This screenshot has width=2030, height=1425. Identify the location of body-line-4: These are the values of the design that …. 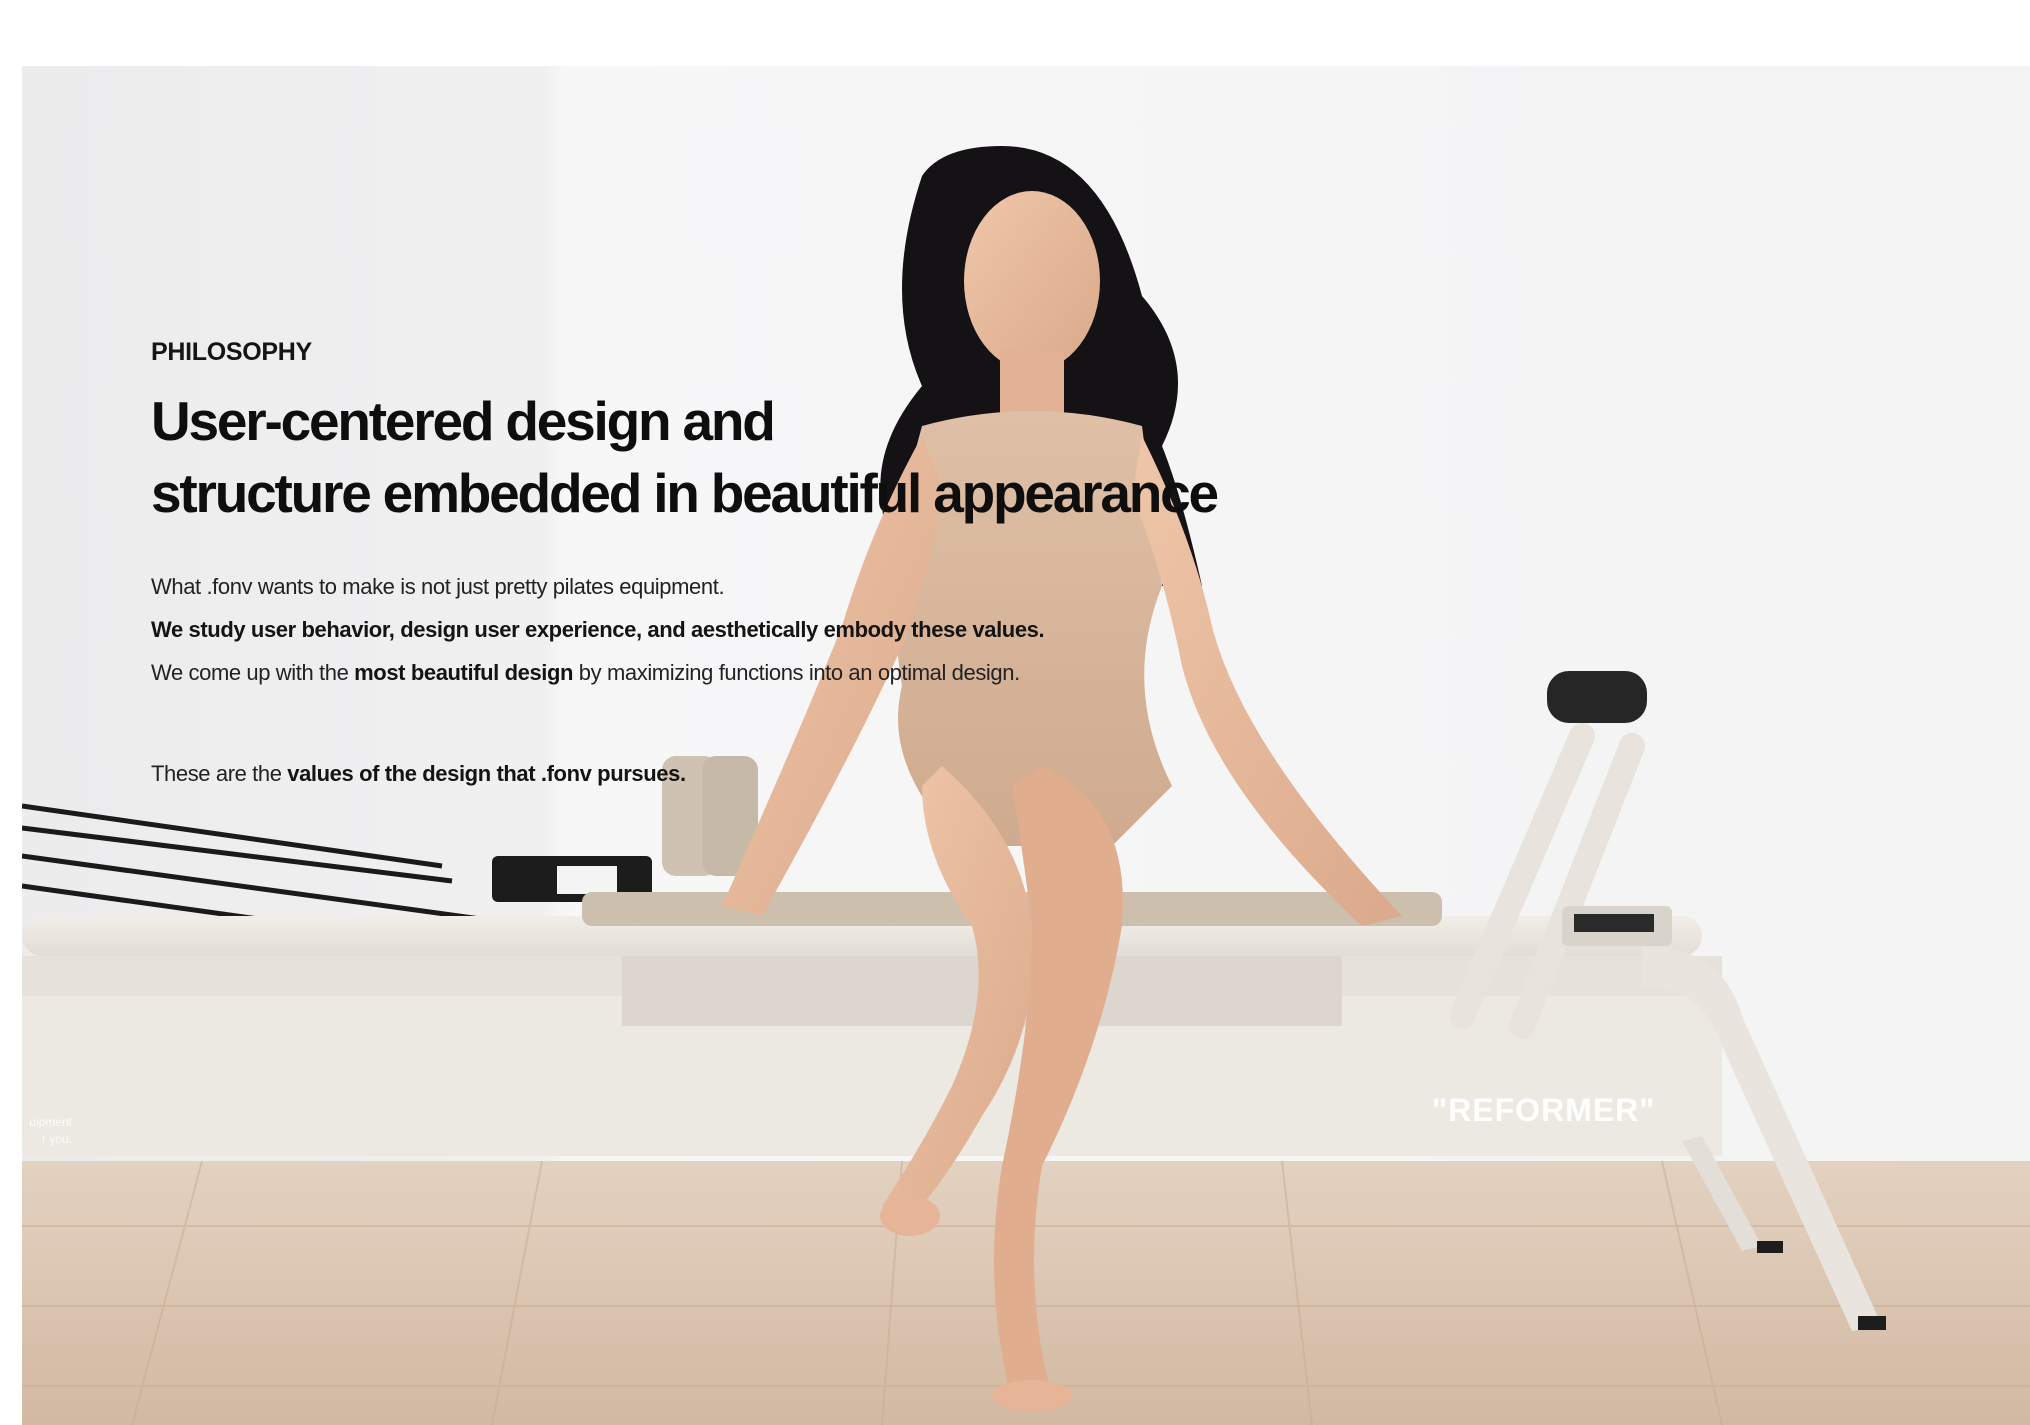
(801, 773).